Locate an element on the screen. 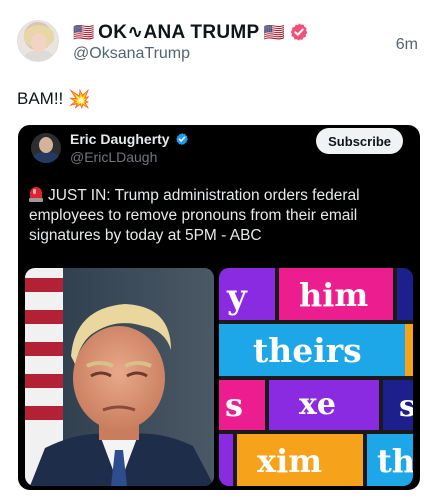  author-display-name: OK∿ANA TRUMP is located at coordinates (178, 32).